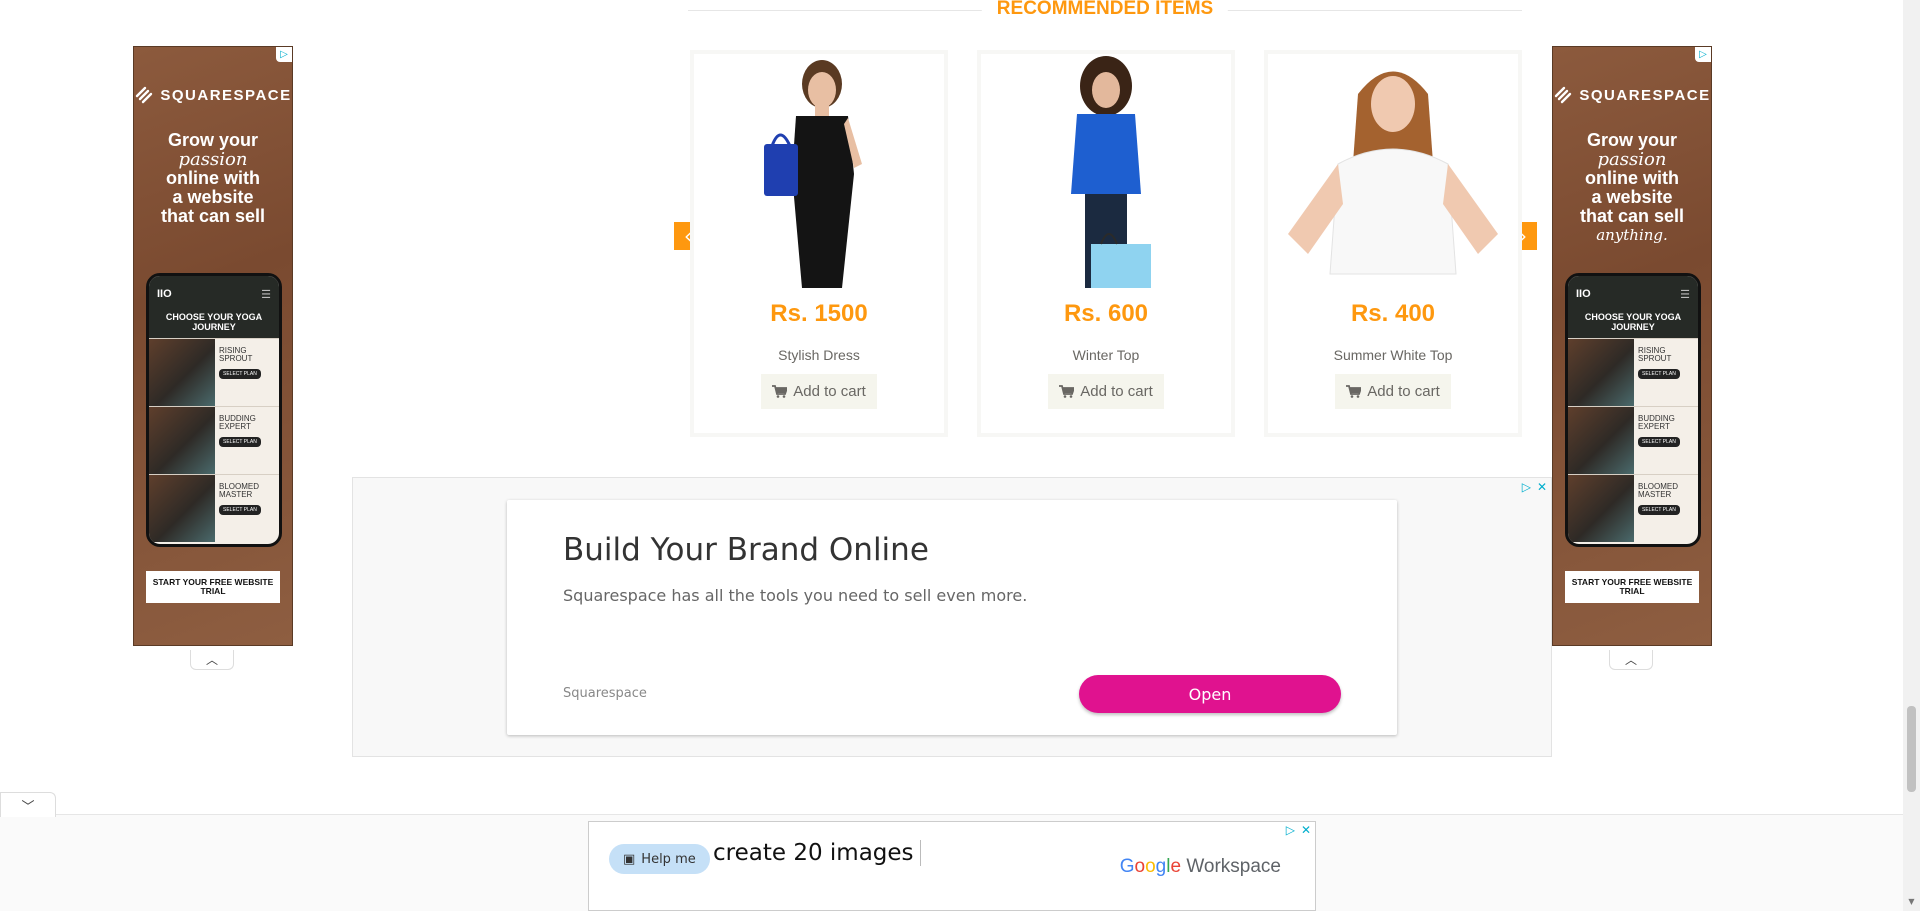 This screenshot has height=911, width=1920. What do you see at coordinates (1632, 159) in the screenshot?
I see `ad-headline-line: passion` at bounding box center [1632, 159].